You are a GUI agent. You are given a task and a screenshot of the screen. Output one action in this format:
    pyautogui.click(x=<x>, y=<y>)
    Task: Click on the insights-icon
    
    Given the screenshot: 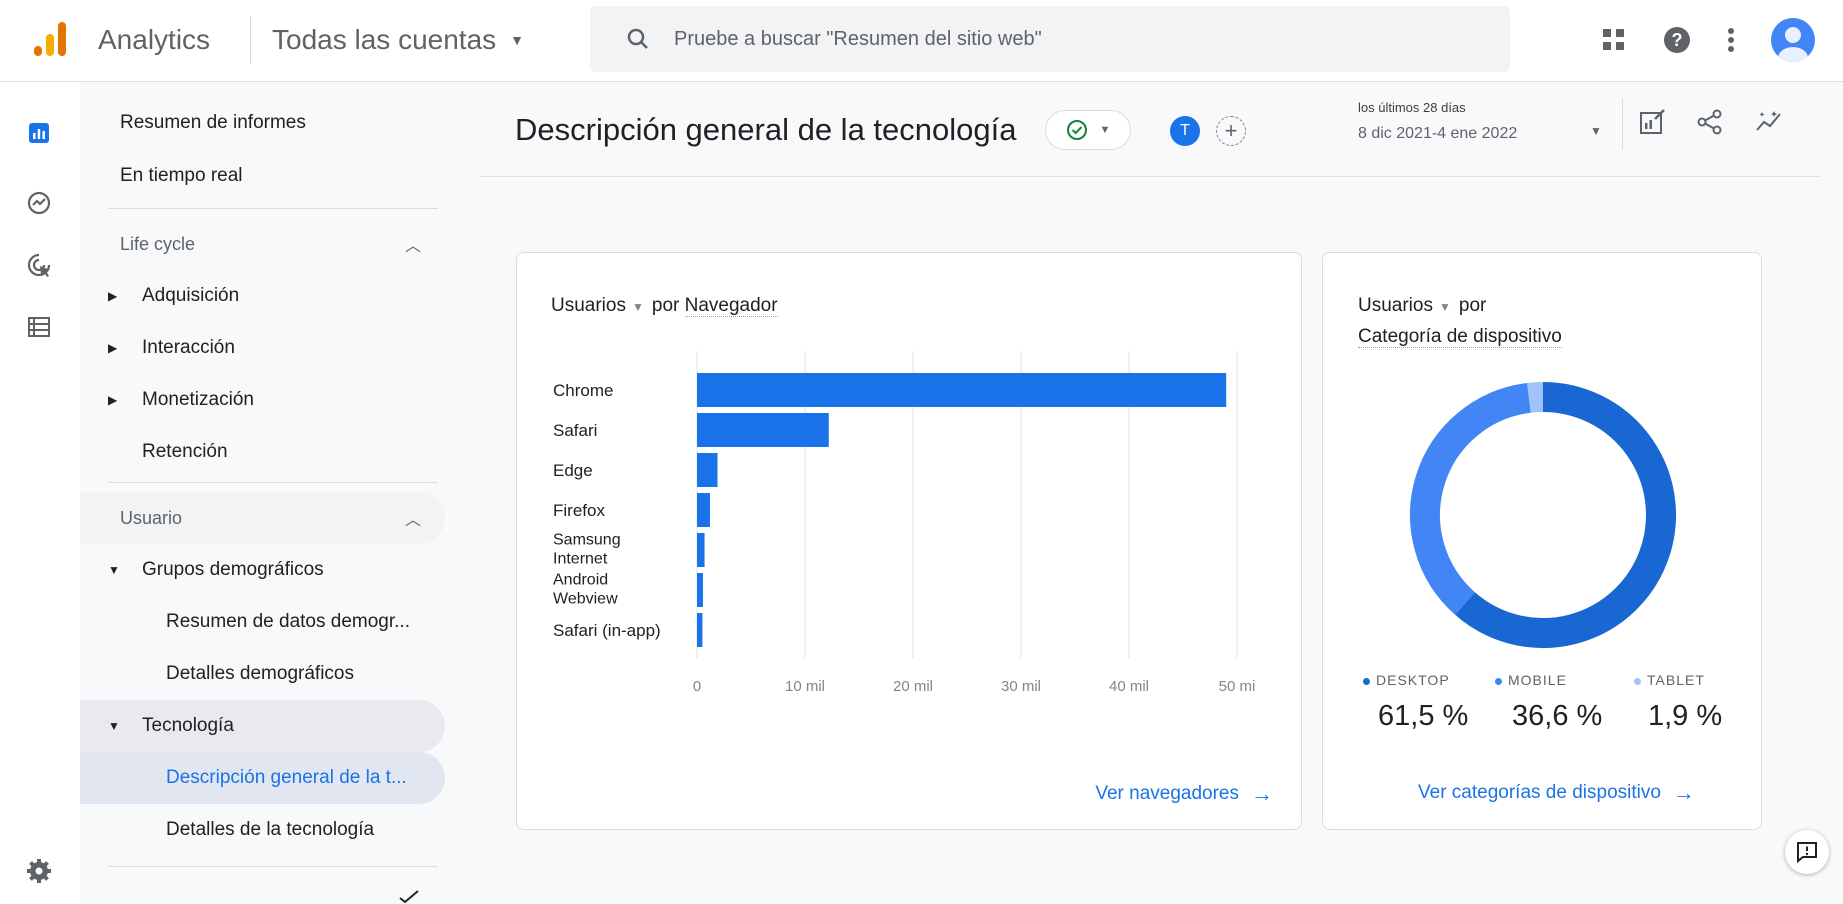 What is the action you would take?
    pyautogui.click(x=1769, y=122)
    